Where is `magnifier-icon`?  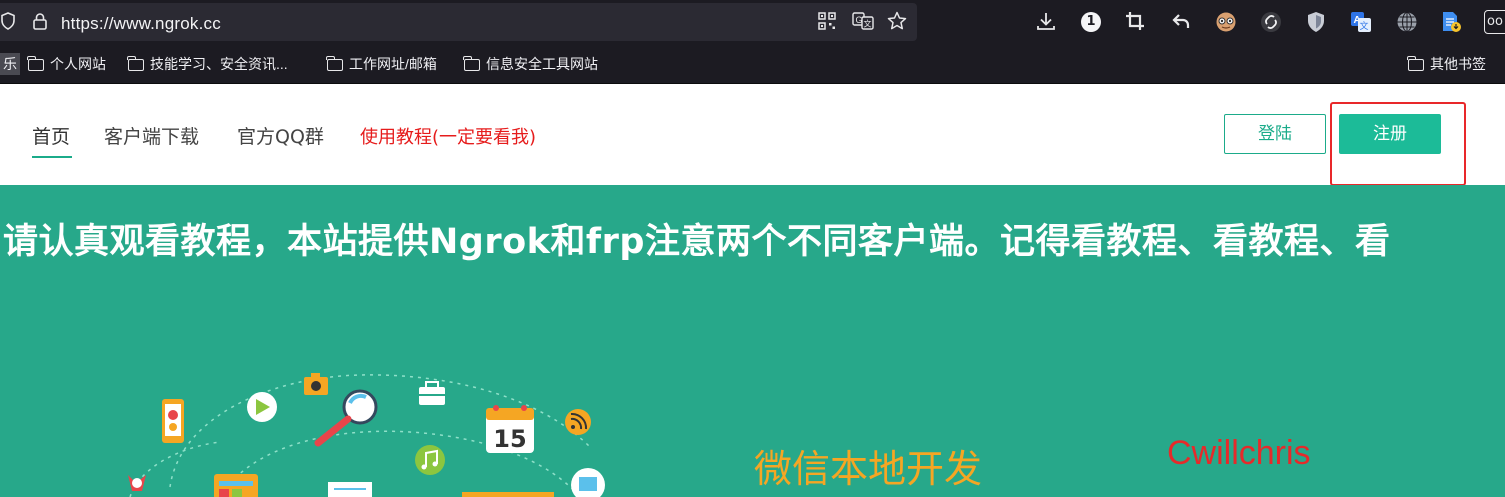 magnifier-icon is located at coordinates (346, 418).